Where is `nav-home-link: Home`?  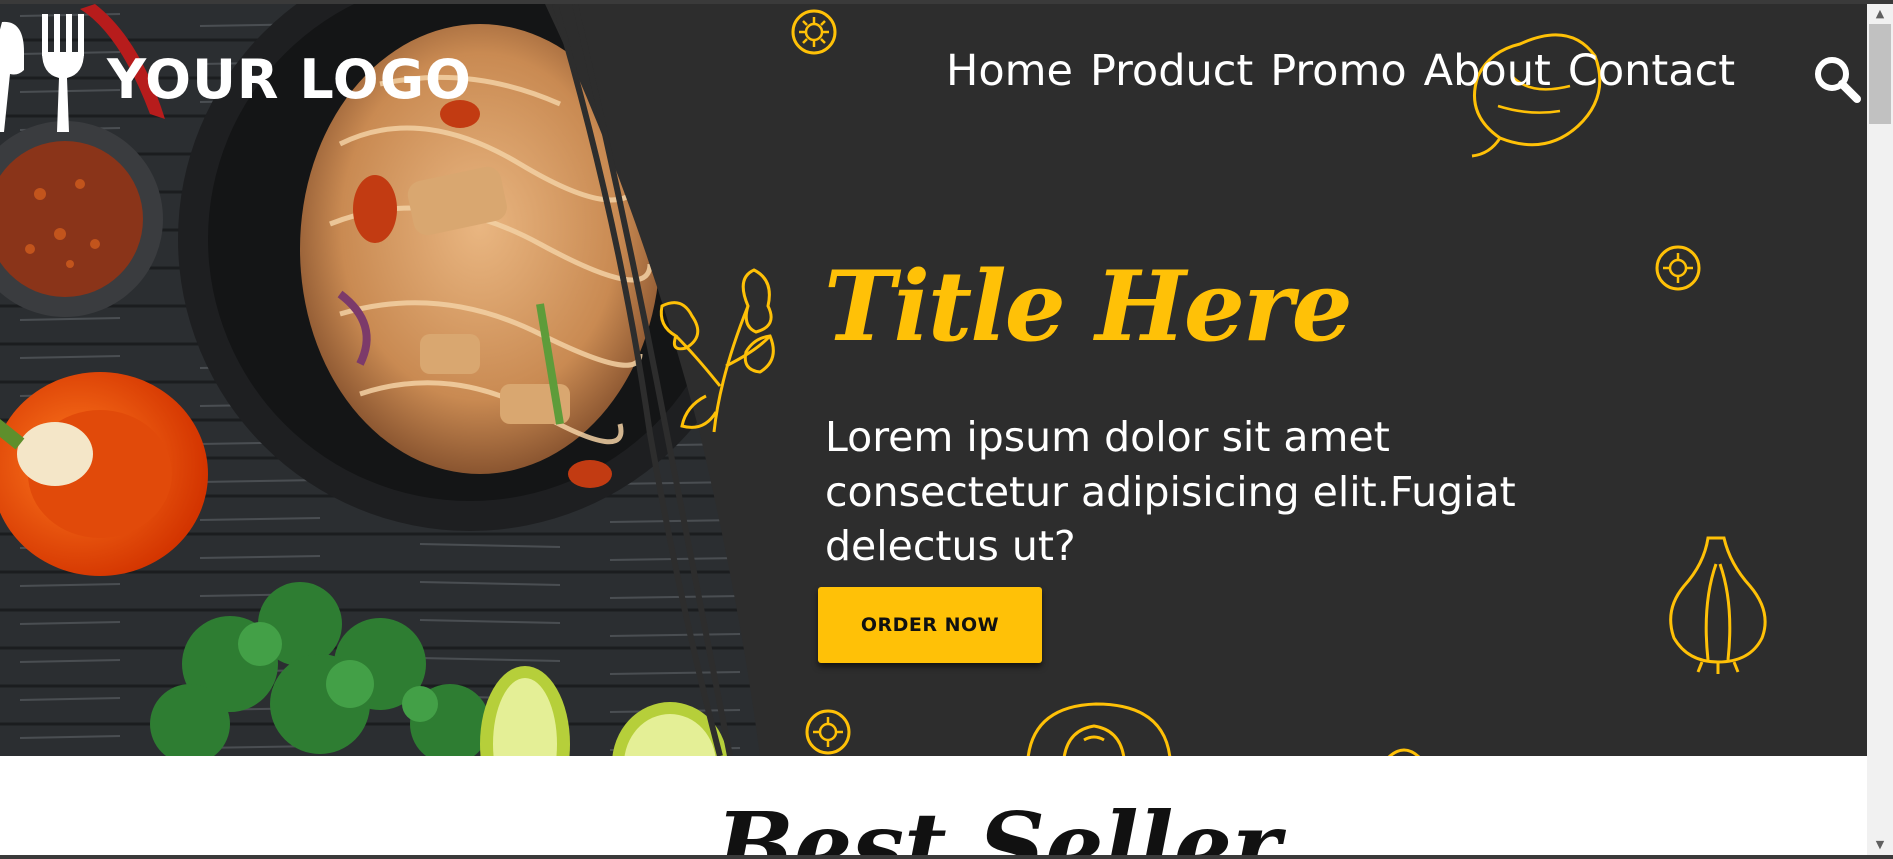 nav-home-link: Home is located at coordinates (1009, 71).